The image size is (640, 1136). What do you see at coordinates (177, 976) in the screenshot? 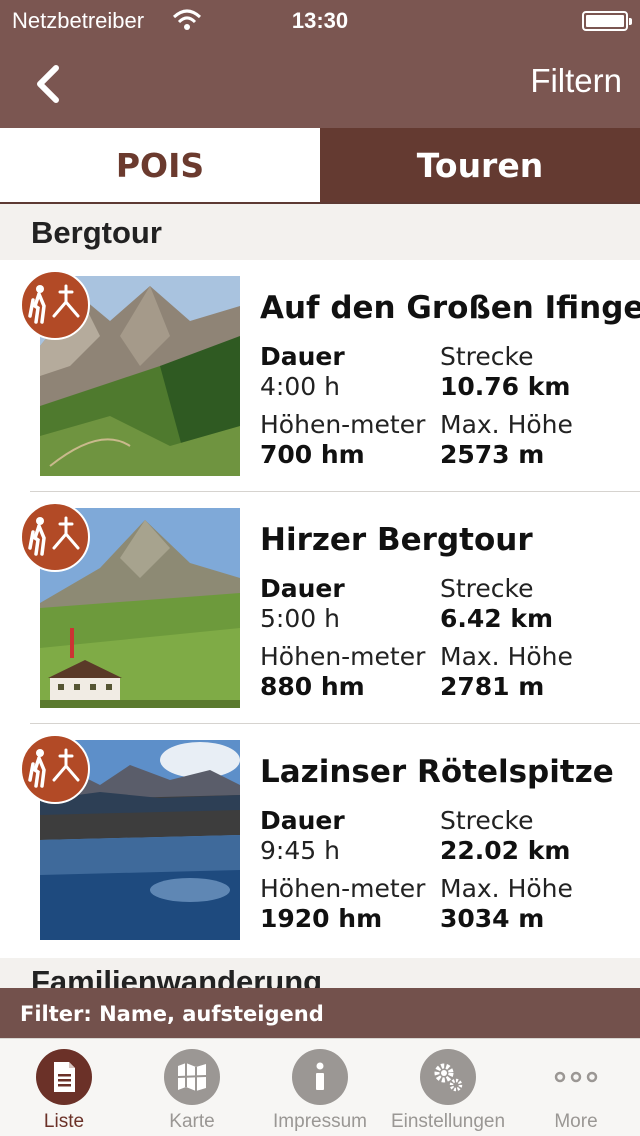
I see `section-title: Familienwanderung` at bounding box center [177, 976].